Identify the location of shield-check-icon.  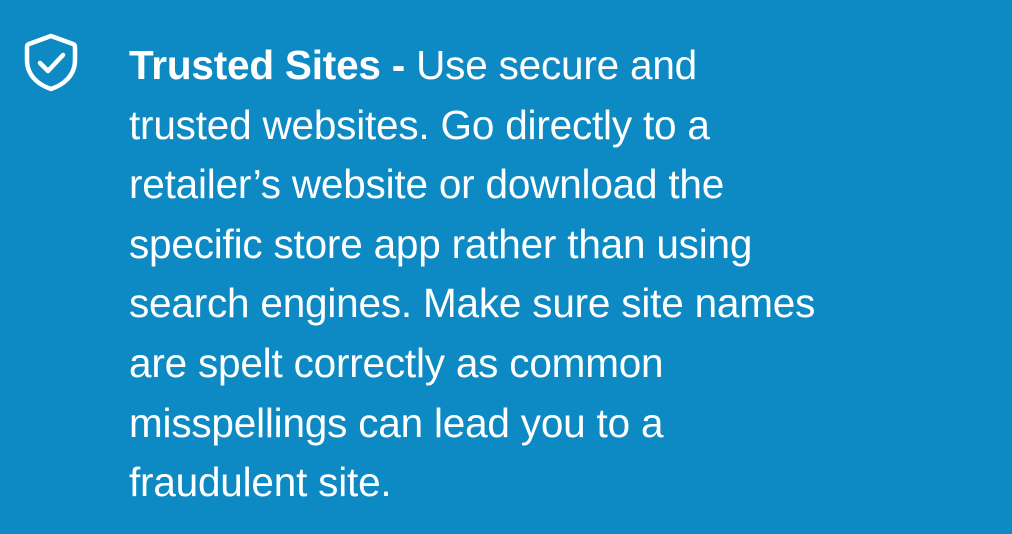
(51, 62).